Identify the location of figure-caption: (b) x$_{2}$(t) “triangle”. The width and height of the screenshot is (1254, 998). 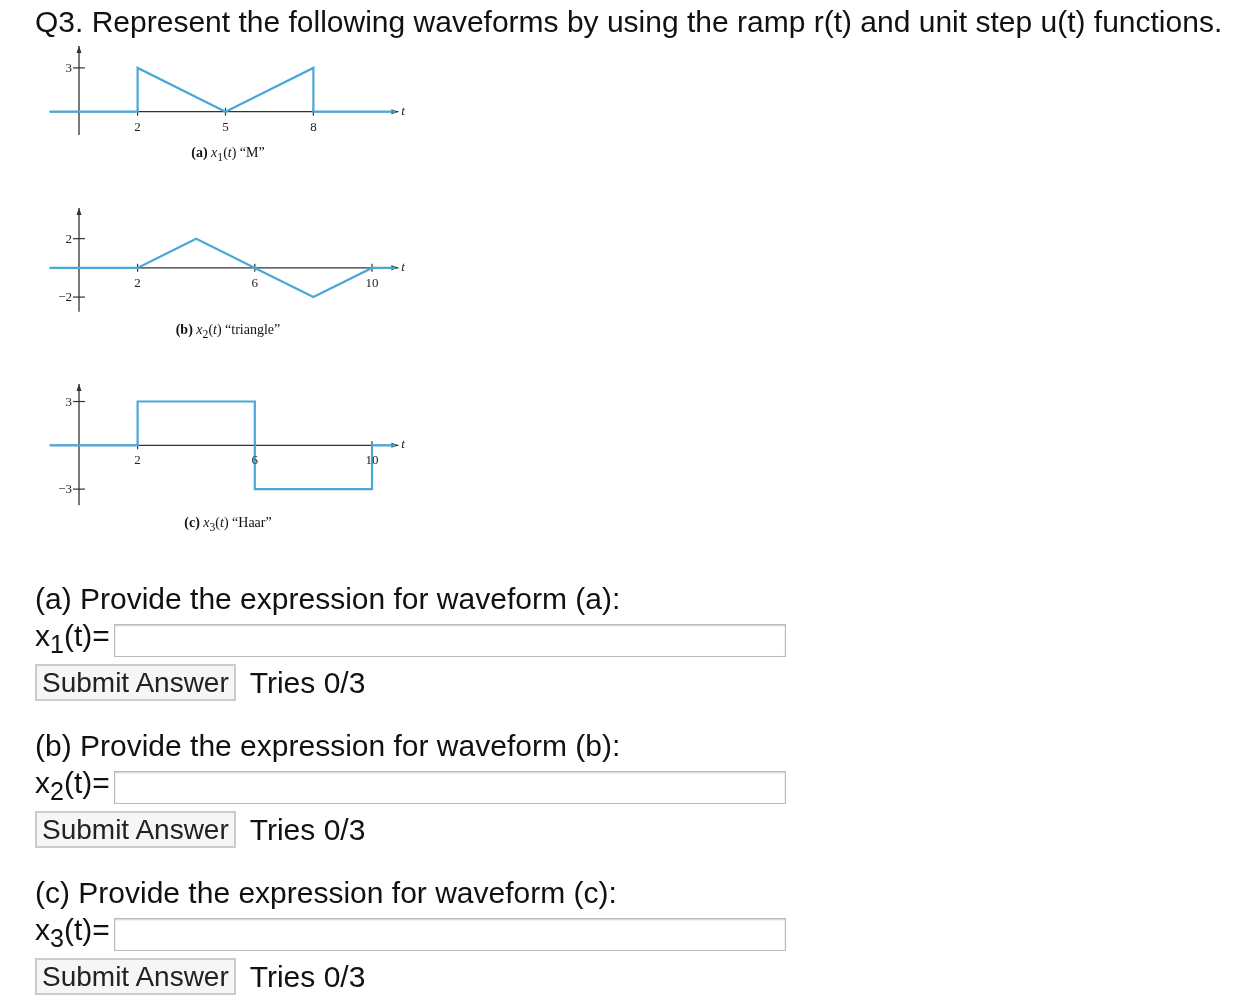
(228, 331).